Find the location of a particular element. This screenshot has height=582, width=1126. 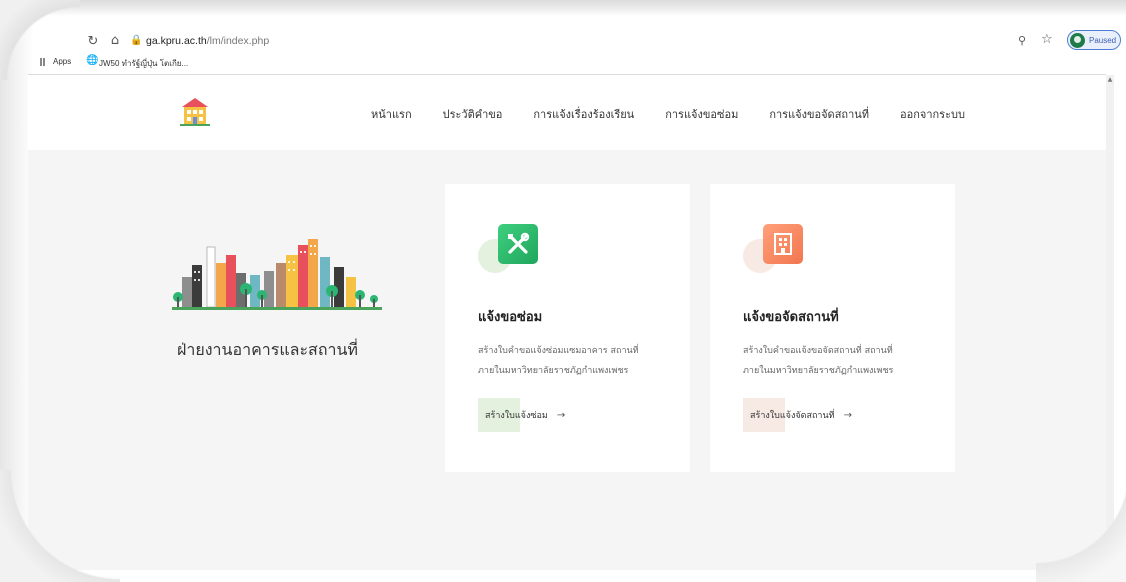

button-label: สร้างใบแจ้งจัดสถานที่ is located at coordinates (792, 416).